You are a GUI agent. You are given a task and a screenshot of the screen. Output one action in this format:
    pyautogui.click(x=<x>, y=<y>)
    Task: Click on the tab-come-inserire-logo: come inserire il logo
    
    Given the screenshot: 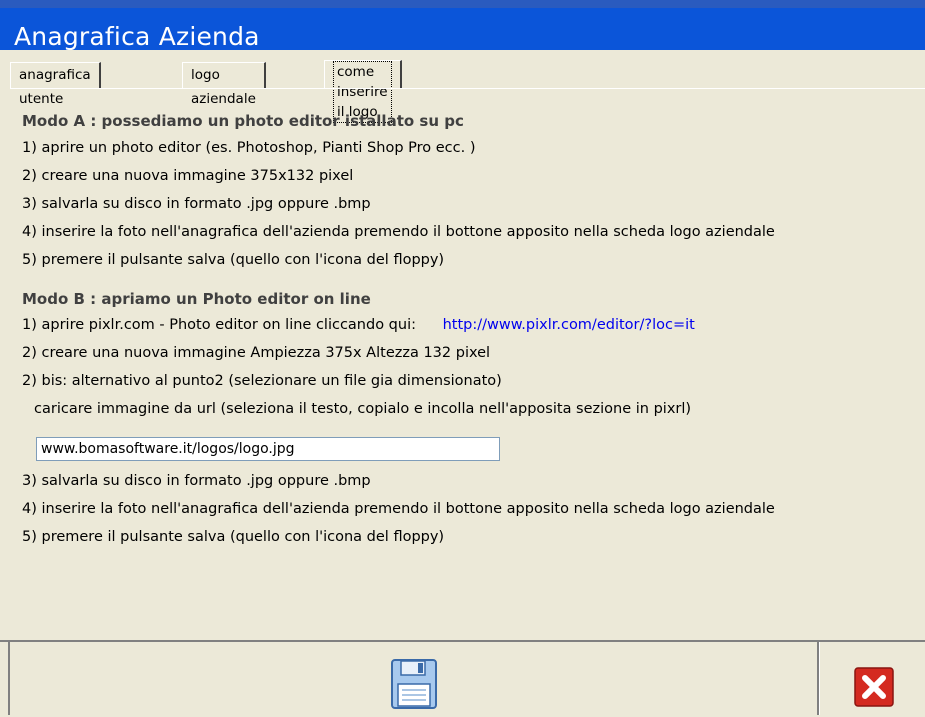 What is the action you would take?
    pyautogui.click(x=363, y=91)
    